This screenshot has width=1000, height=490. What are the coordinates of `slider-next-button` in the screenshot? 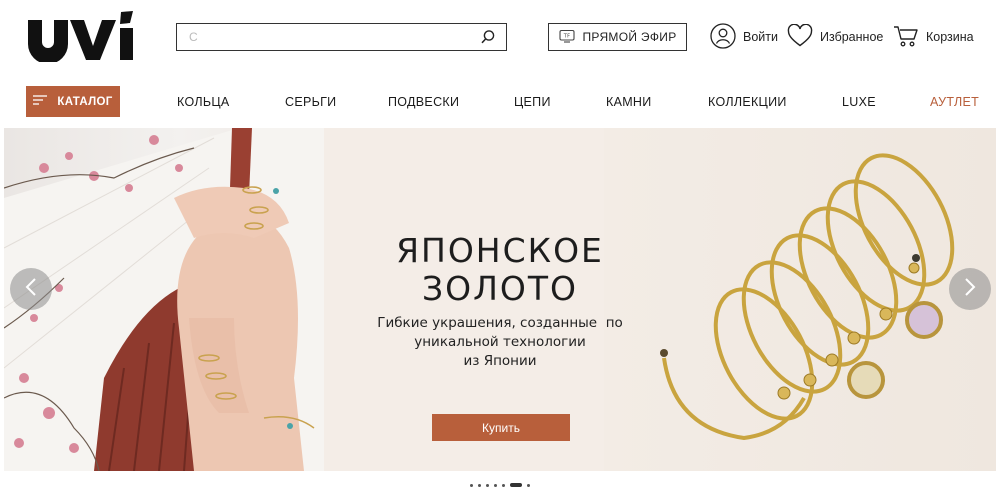 It's located at (970, 289).